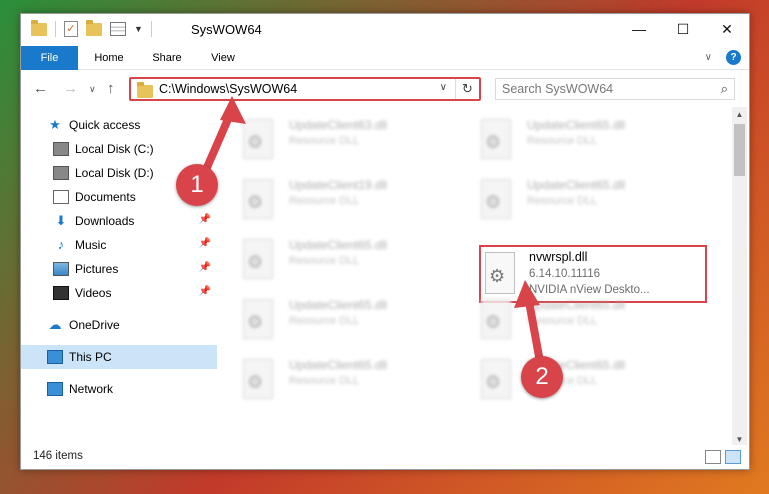 The image size is (769, 494). What do you see at coordinates (70, 88) in the screenshot?
I see `forward-arrow-icon: →` at bounding box center [70, 88].